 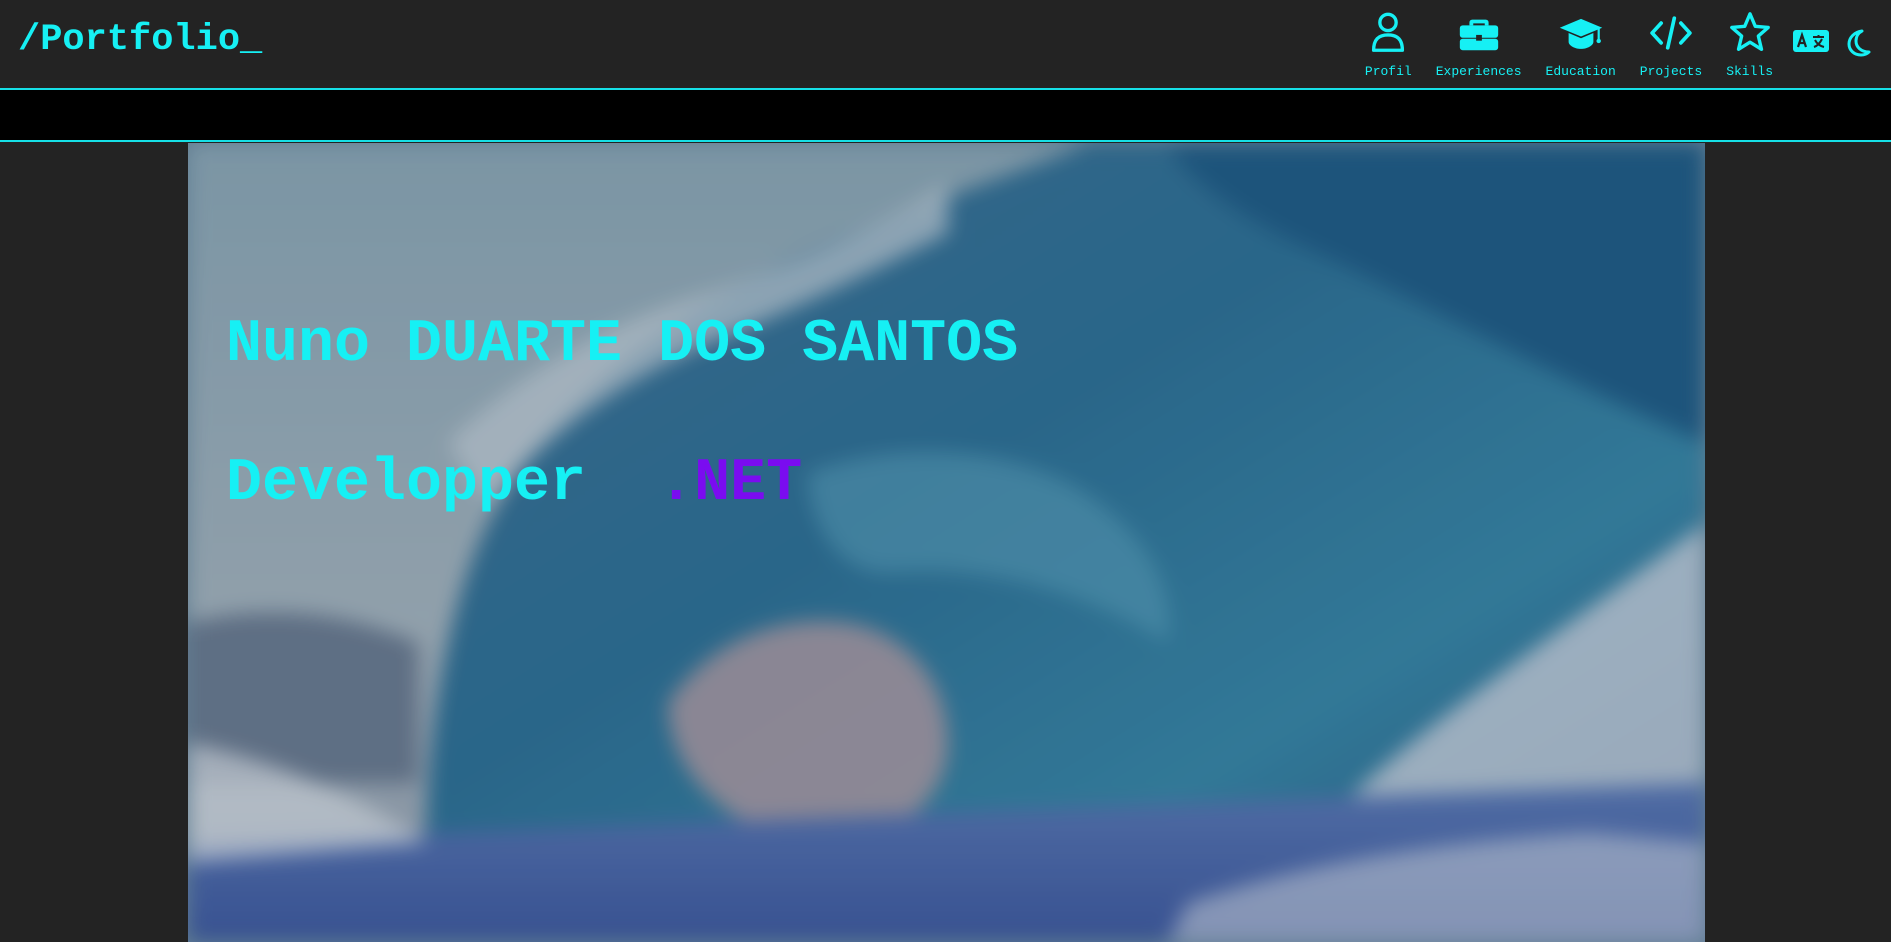 I want to click on briefcase-icon, so click(x=1479, y=33).